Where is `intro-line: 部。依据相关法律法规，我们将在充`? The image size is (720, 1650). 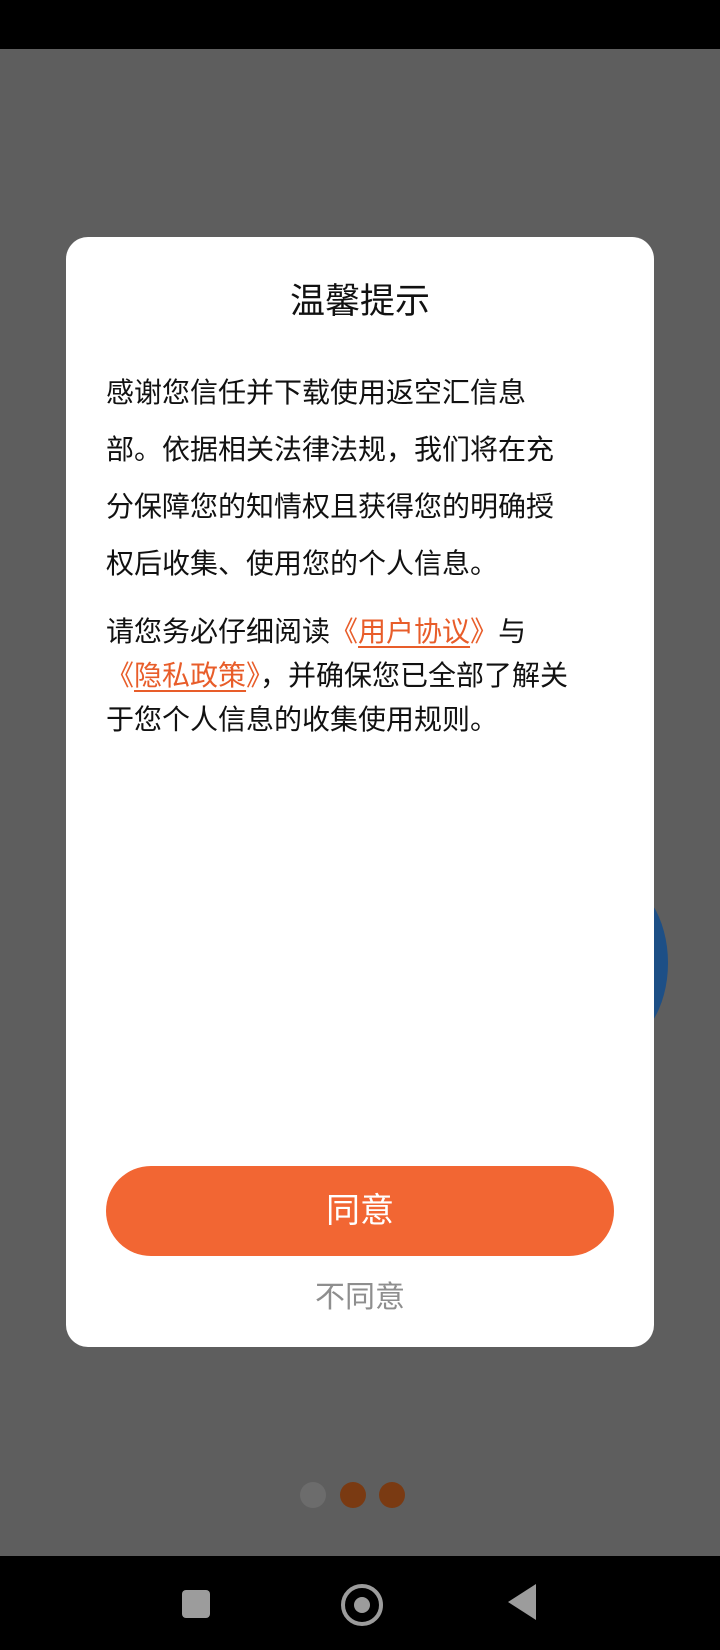 intro-line: 部。依据相关法律法规，我们将在充 is located at coordinates (330, 449).